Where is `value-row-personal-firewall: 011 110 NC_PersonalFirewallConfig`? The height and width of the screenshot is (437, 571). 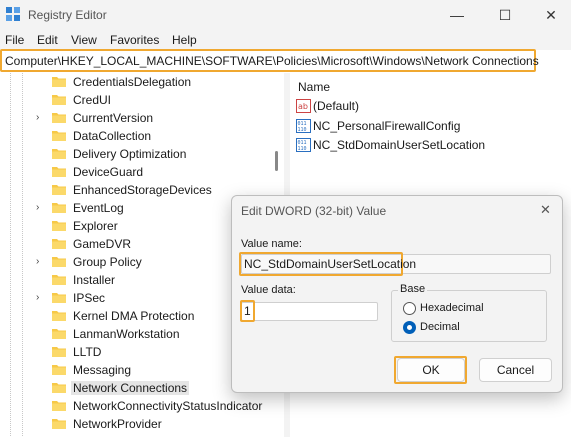 value-row-personal-firewall: 011 110 NC_PersonalFirewallConfig is located at coordinates (431, 126).